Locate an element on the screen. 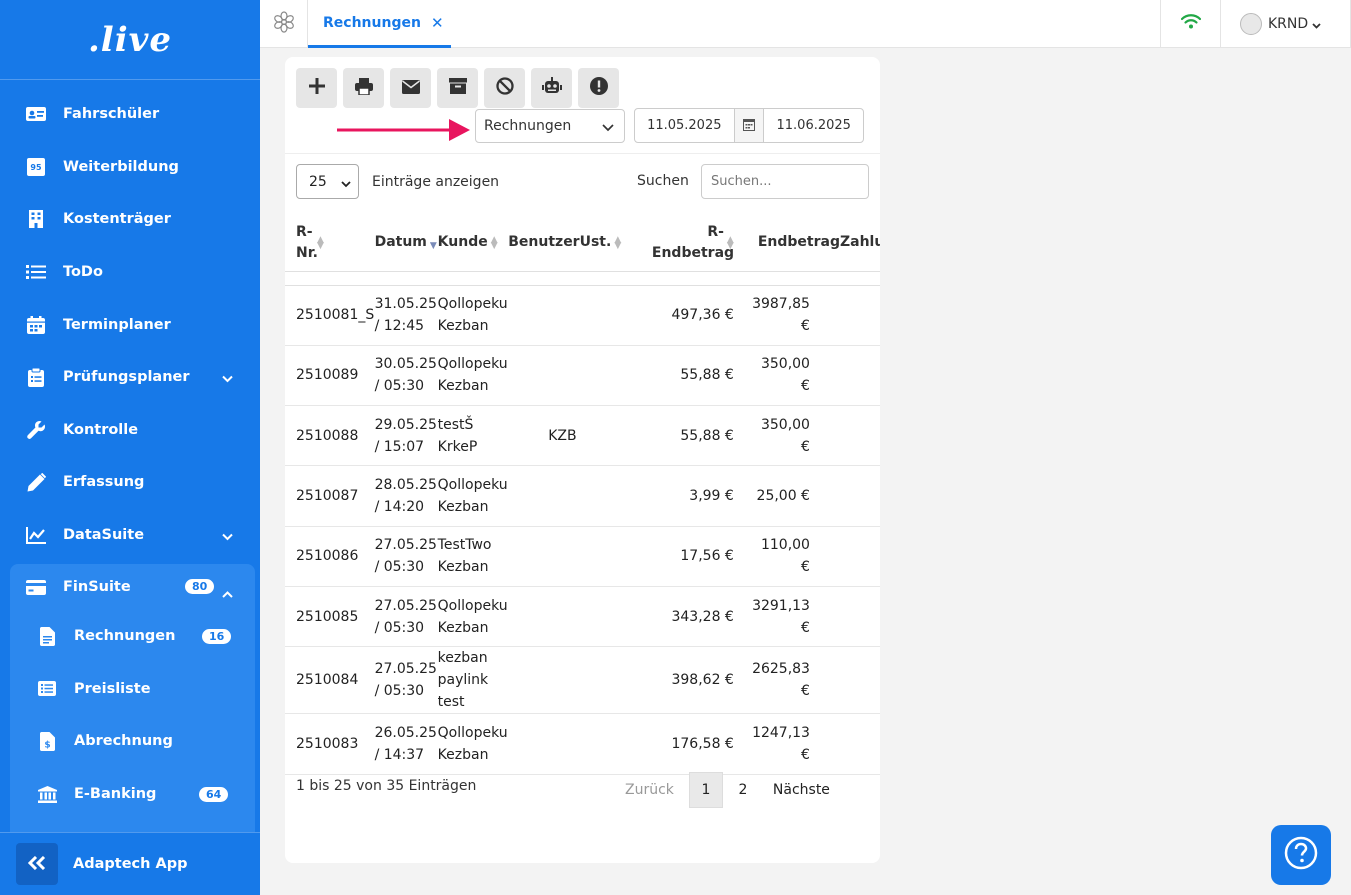 Image resolution: width=1351 pixels, height=895 pixels. exclamation-icon is located at coordinates (598, 88).